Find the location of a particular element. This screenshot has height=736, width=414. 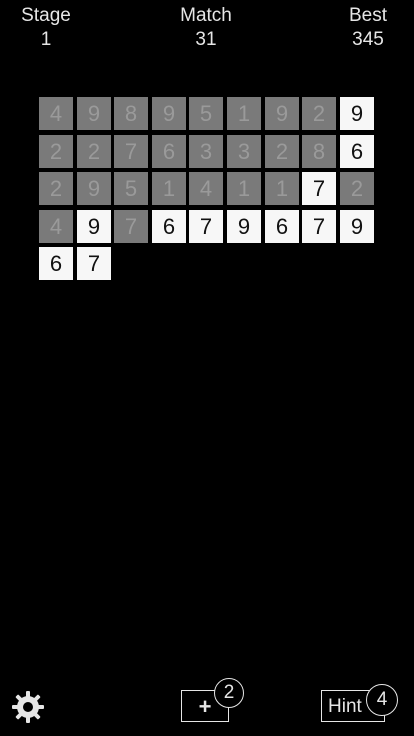

best-label: Best is located at coordinates (368, 15).